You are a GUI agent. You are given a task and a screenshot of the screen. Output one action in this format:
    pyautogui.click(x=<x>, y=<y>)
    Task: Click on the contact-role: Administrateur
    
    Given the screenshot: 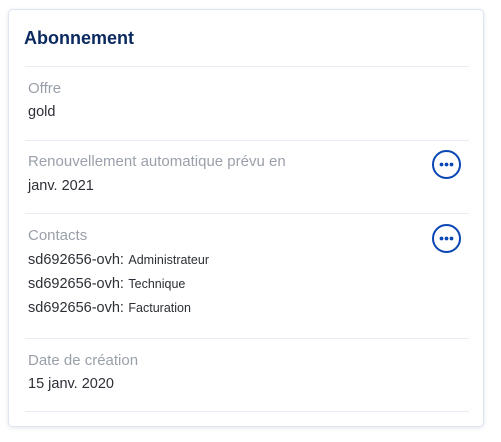 What is the action you would take?
    pyautogui.click(x=168, y=260)
    